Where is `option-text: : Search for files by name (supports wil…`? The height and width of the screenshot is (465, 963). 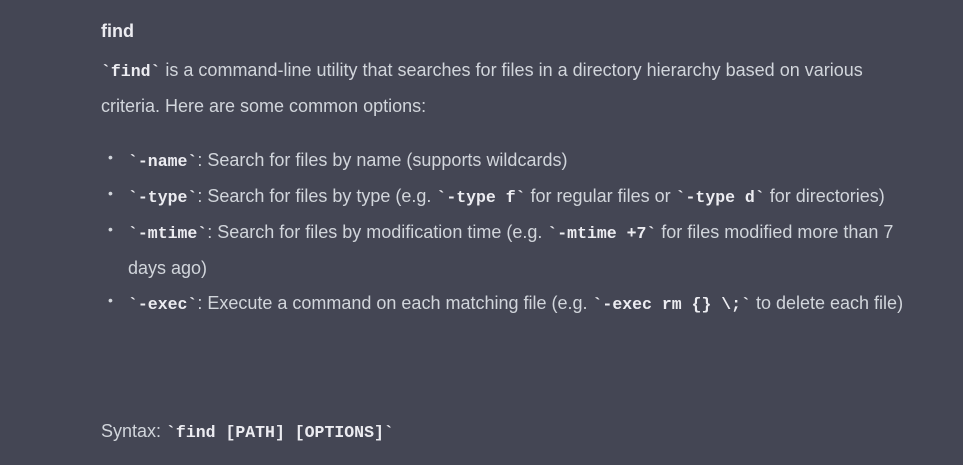
option-text: : Search for files by name (supports wil… is located at coordinates (382, 160).